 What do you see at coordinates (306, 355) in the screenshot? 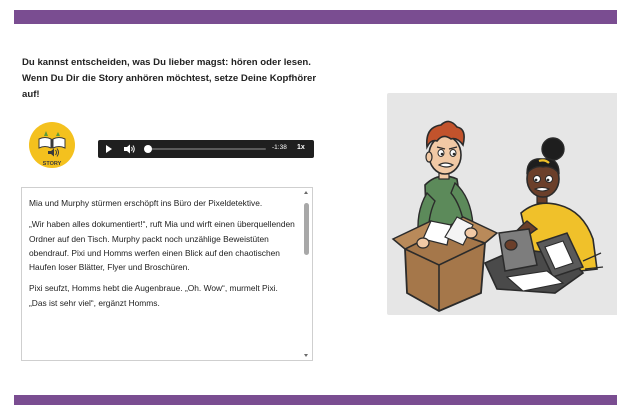
I see `scroll-down-arrow-icon` at bounding box center [306, 355].